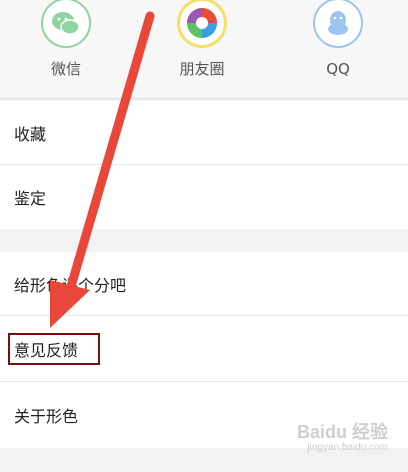  Describe the element at coordinates (342, 432) in the screenshot. I see `watermark-main: Baidu 经验` at that location.